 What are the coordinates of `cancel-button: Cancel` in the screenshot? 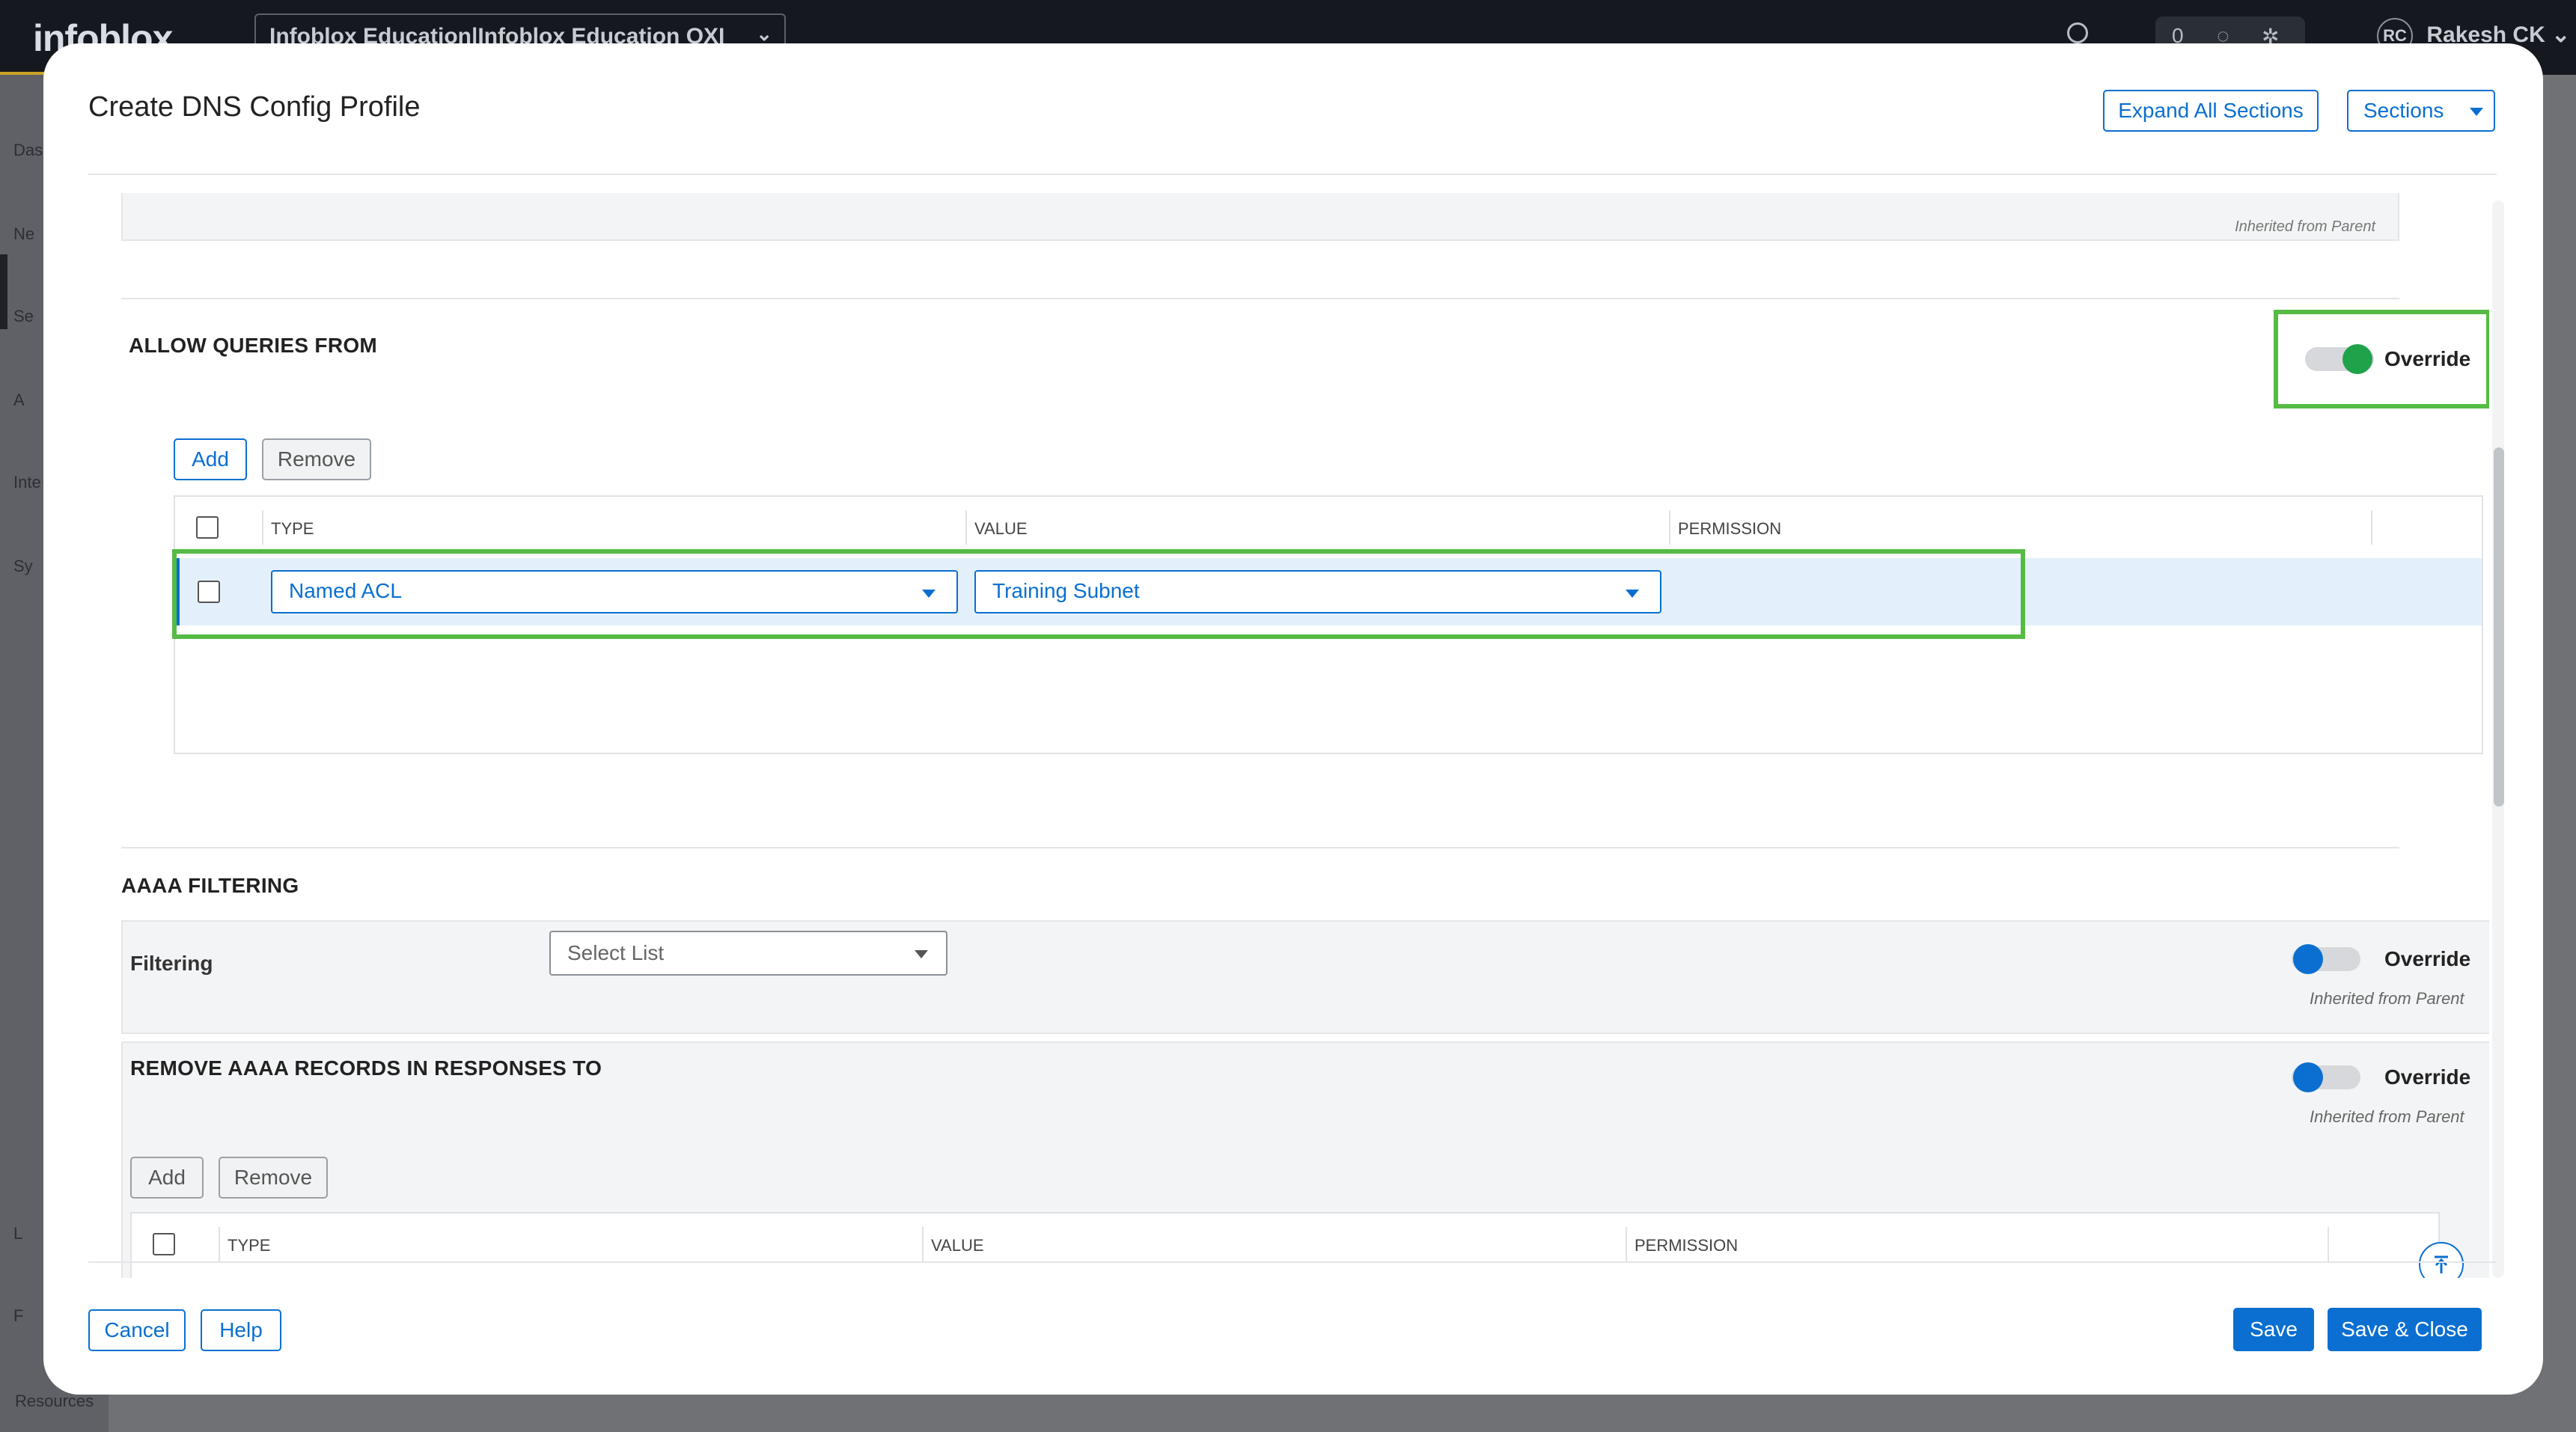 It's located at (137, 1330).